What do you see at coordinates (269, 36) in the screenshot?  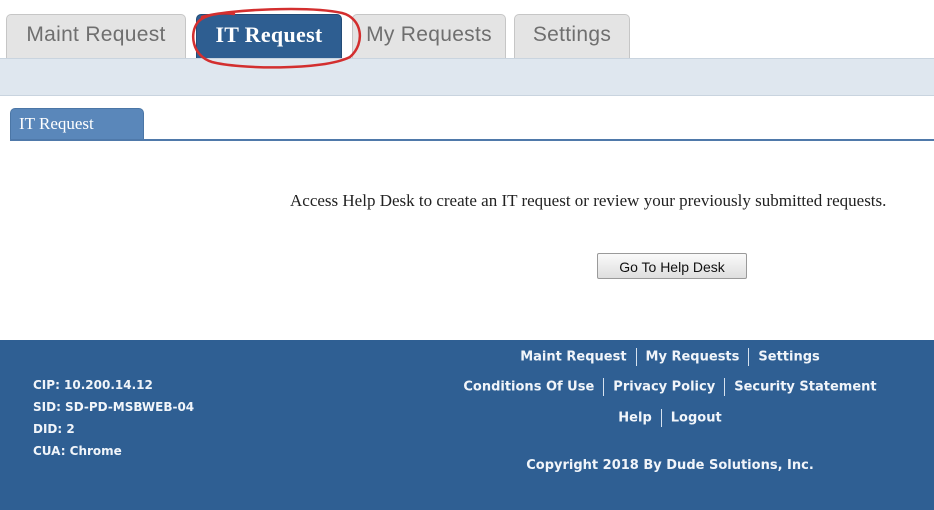 I see `tab-it-request: IT Request` at bounding box center [269, 36].